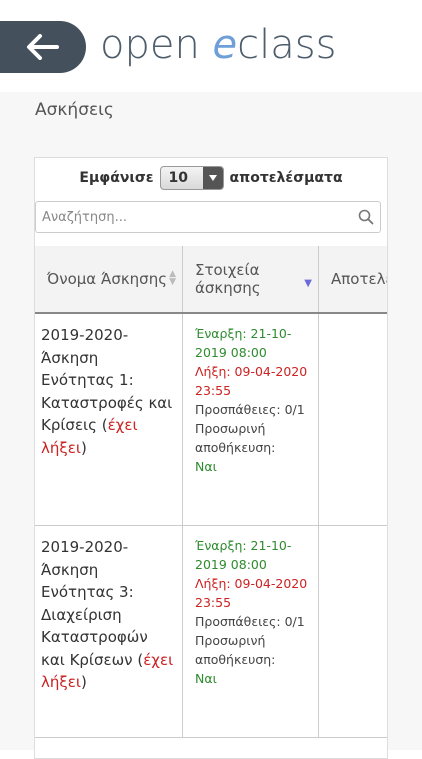 The width and height of the screenshot is (422, 759). I want to click on dropdown-arrow-icon, so click(212, 178).